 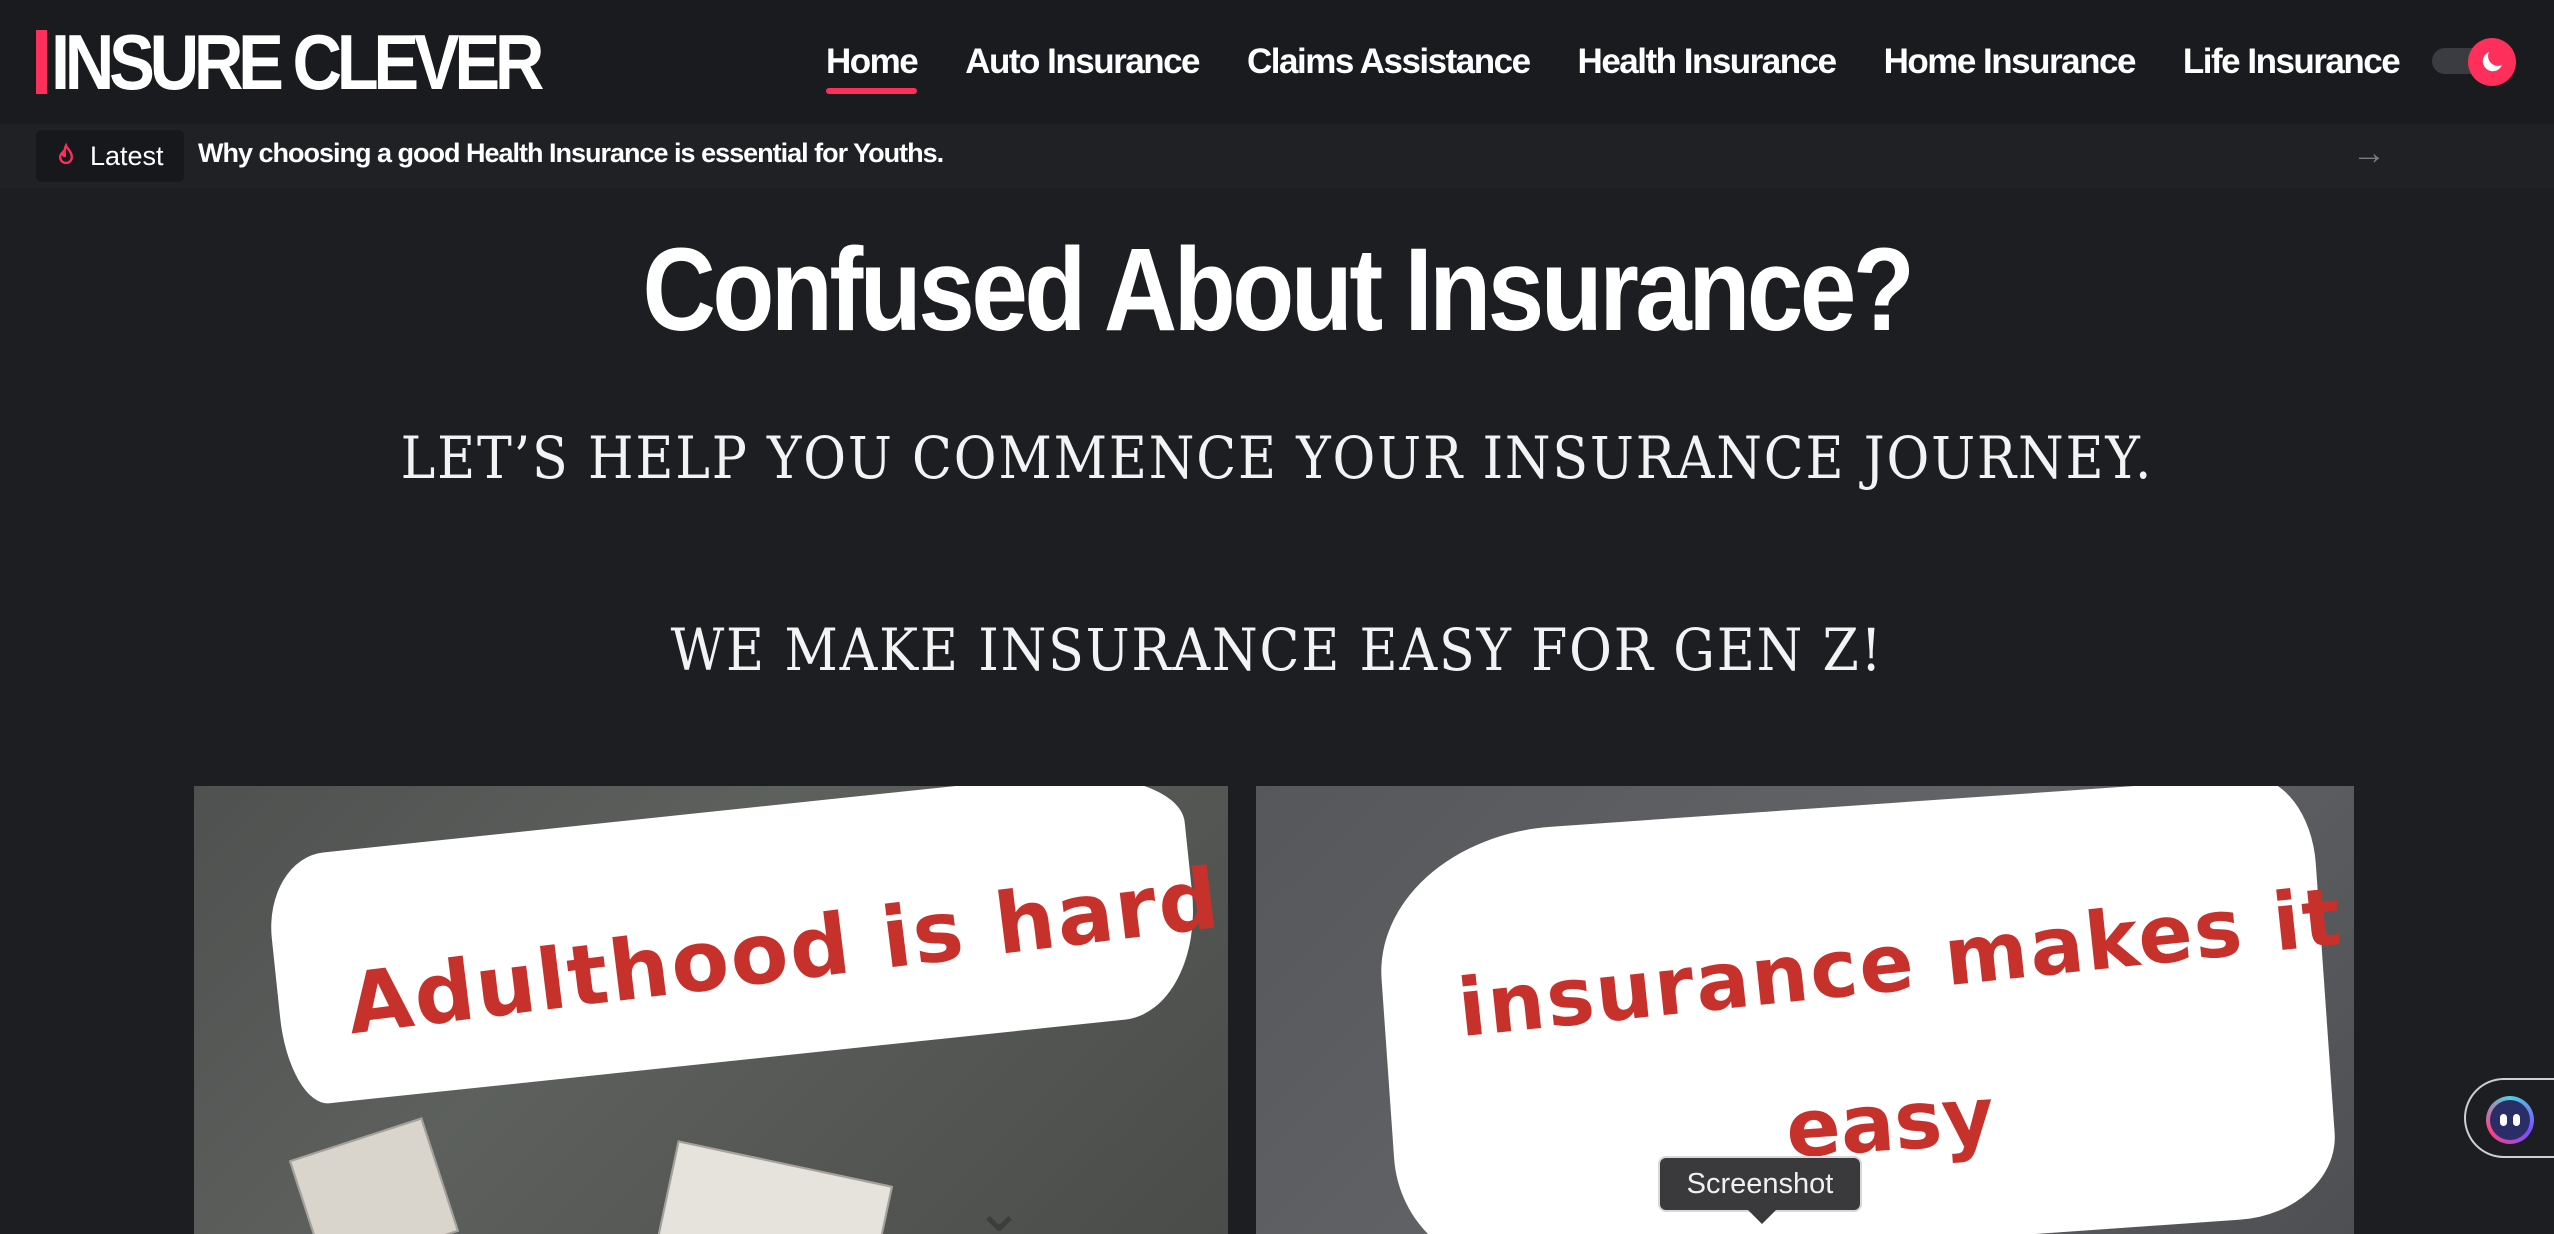 I want to click on nav-home: Home, so click(x=872, y=68).